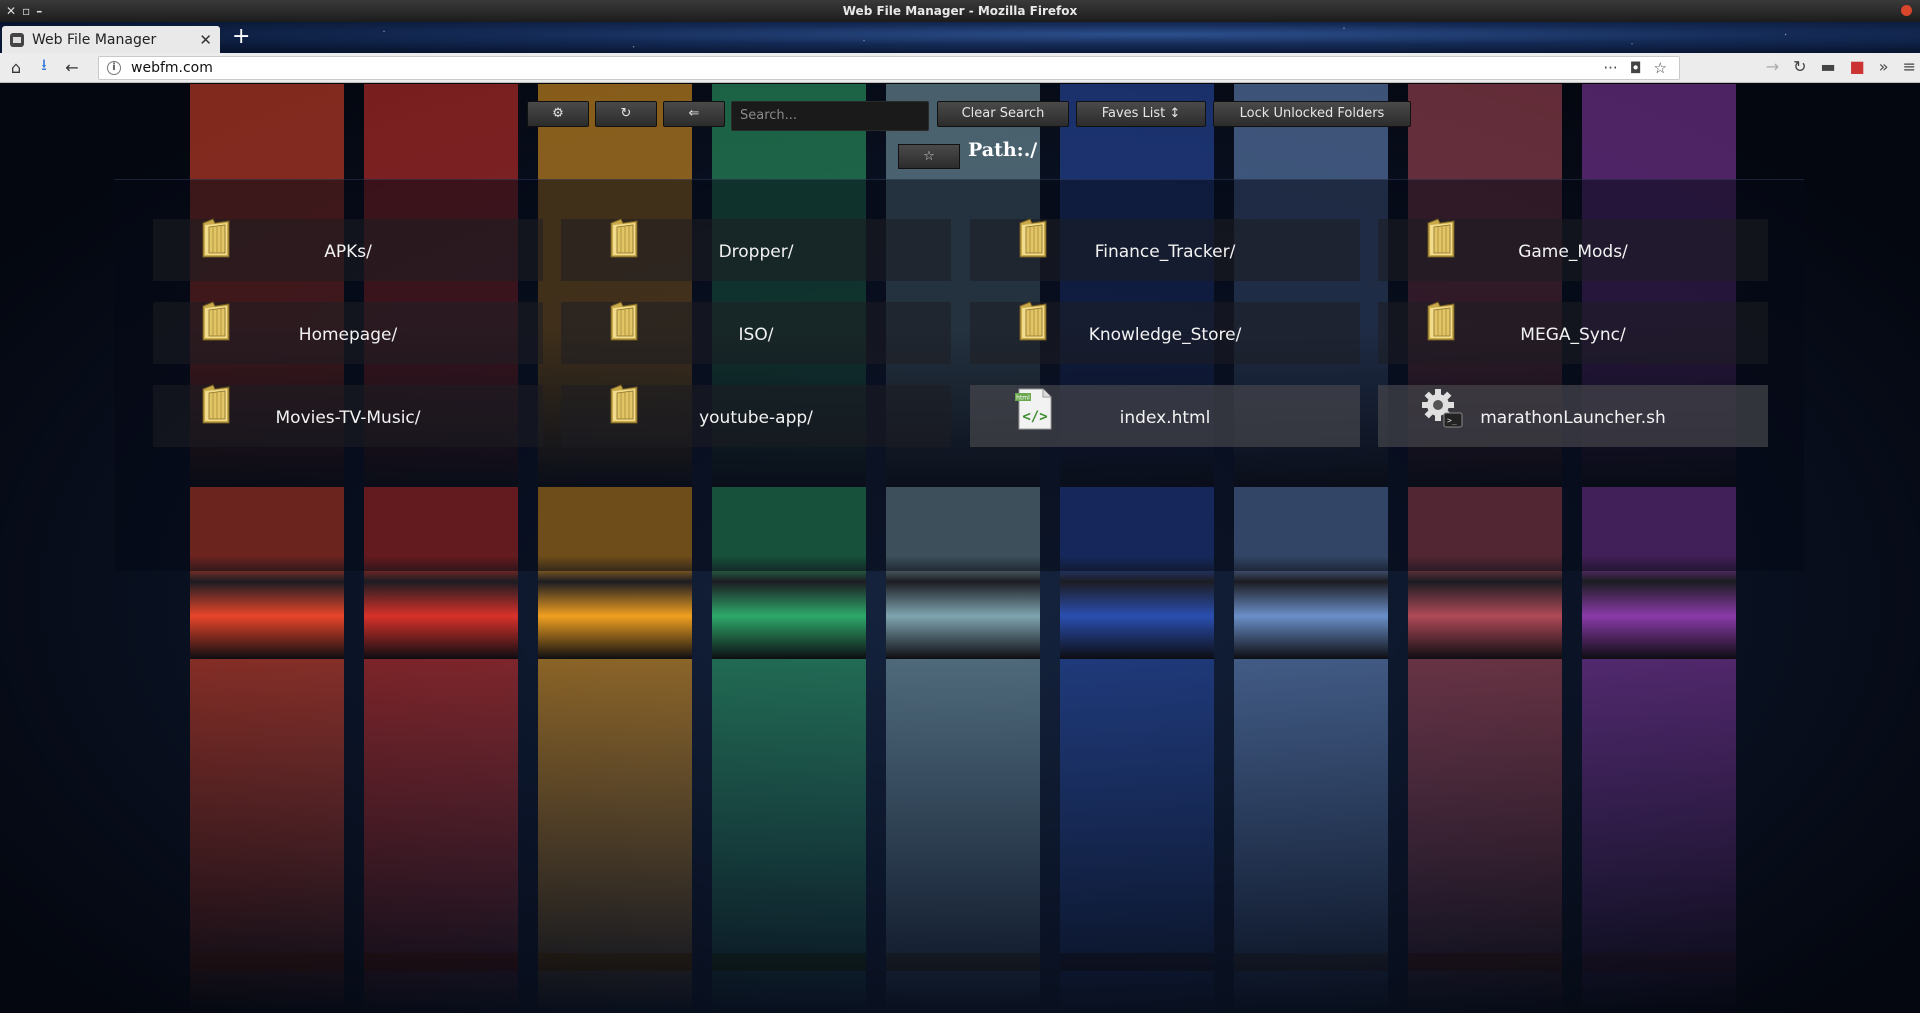  I want to click on window-close-icon: ✕, so click(11, 11).